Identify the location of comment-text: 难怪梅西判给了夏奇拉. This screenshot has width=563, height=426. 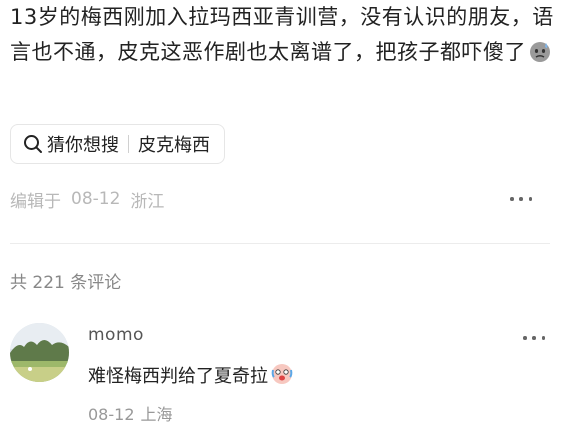
(191, 376).